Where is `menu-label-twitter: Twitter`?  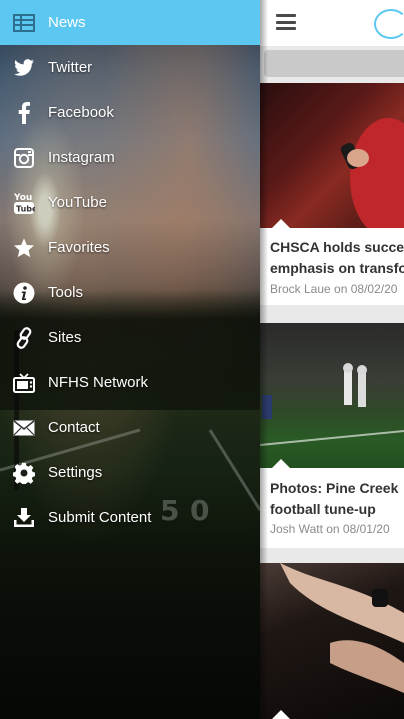 menu-label-twitter: Twitter is located at coordinates (70, 67).